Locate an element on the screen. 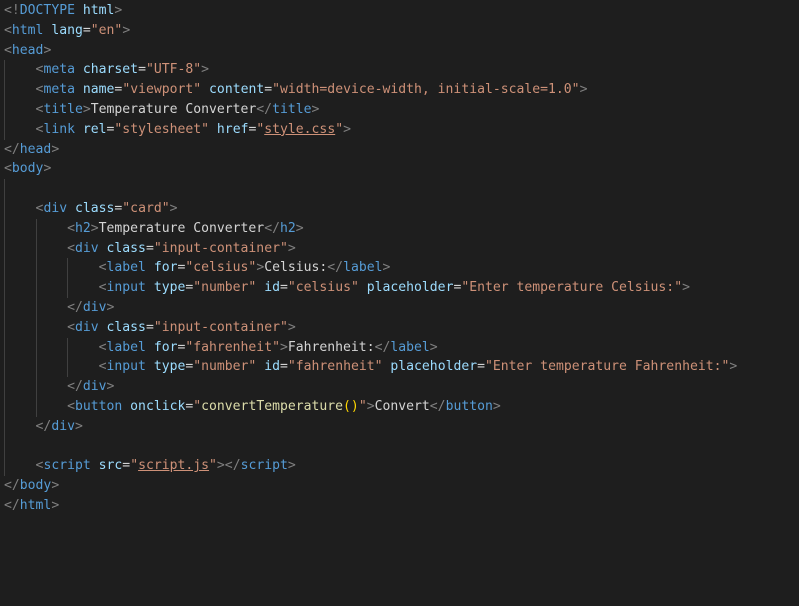 The image size is (799, 606). code-line: </body> is located at coordinates (370, 486).